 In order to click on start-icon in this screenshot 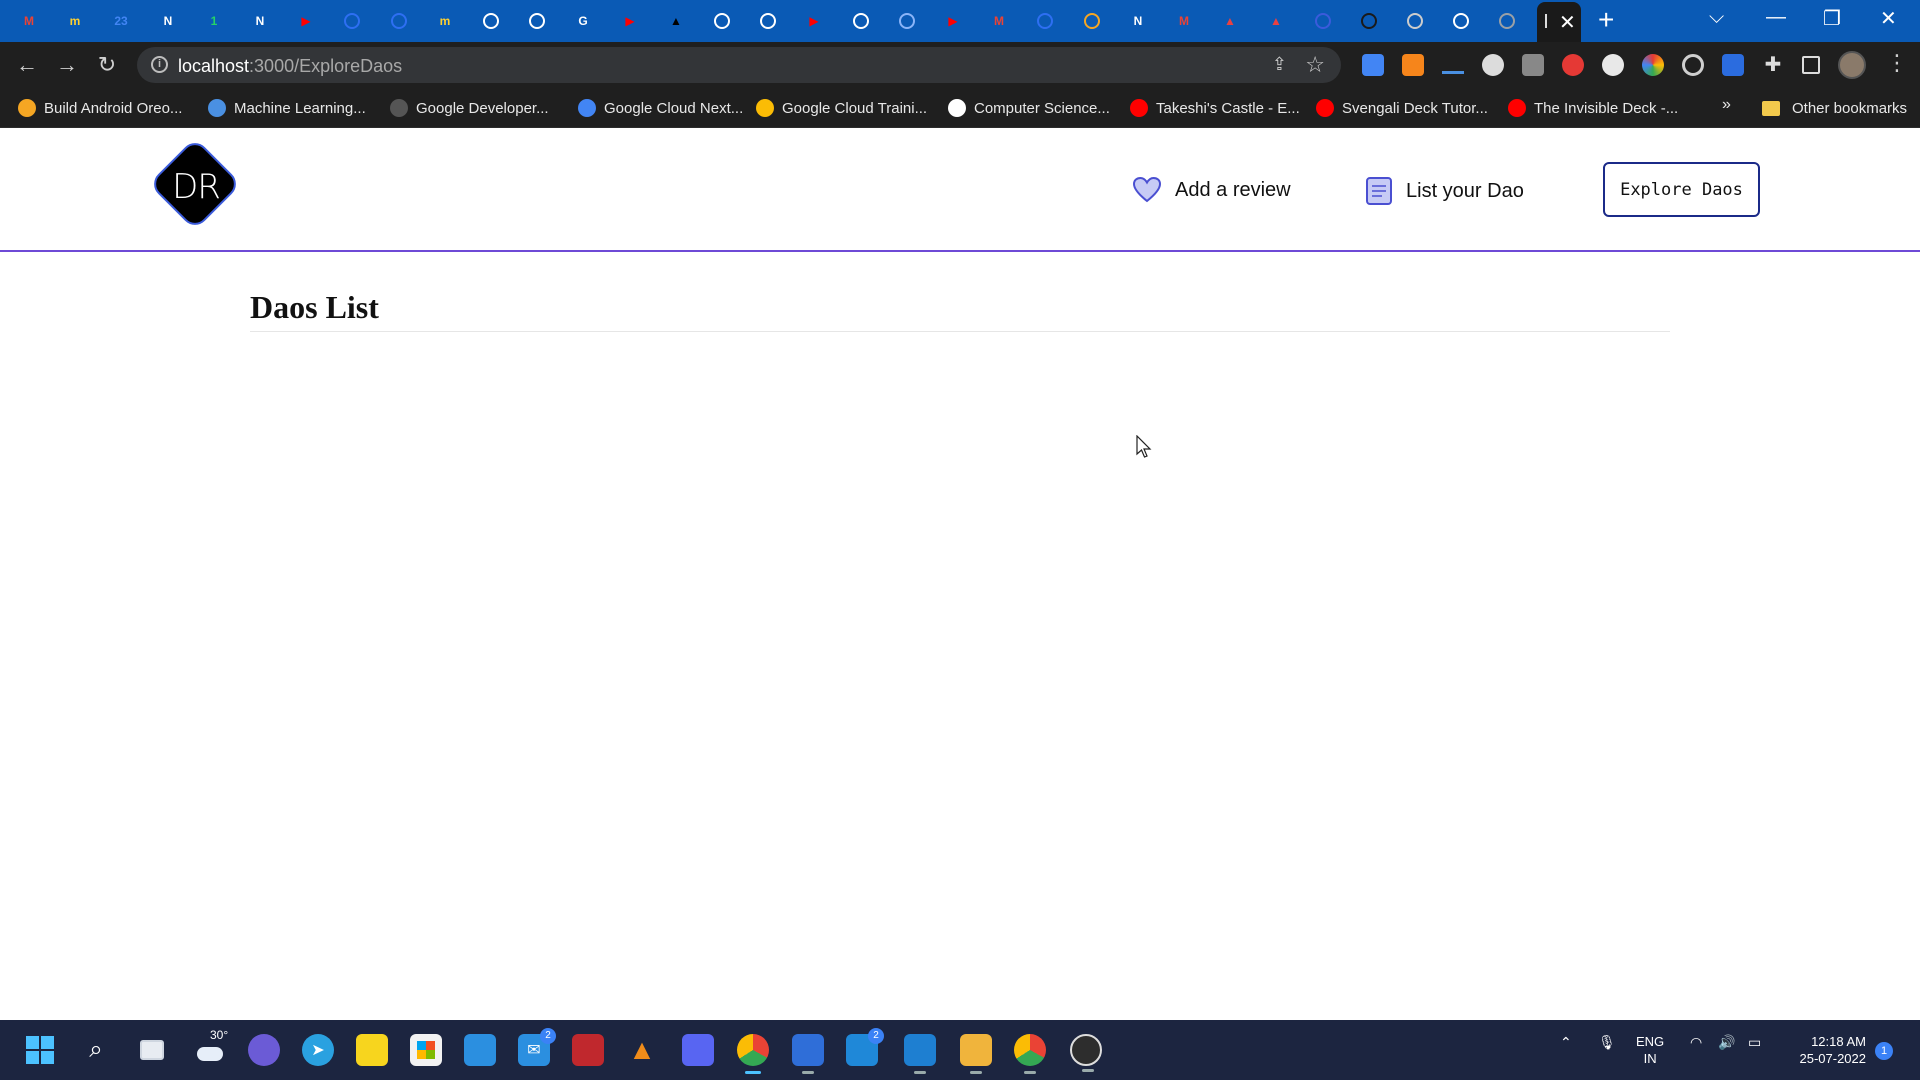, I will do `click(40, 1050)`.